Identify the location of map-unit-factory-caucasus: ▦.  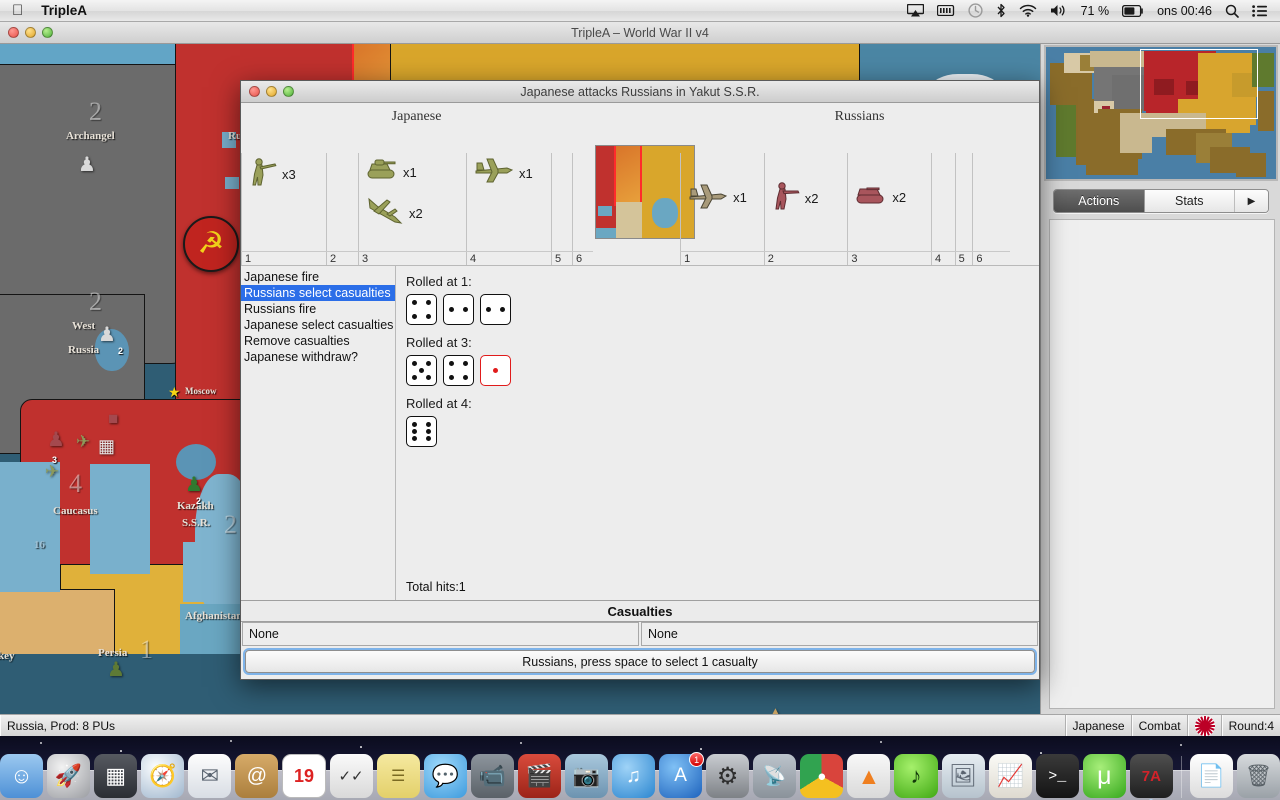
(106, 446).